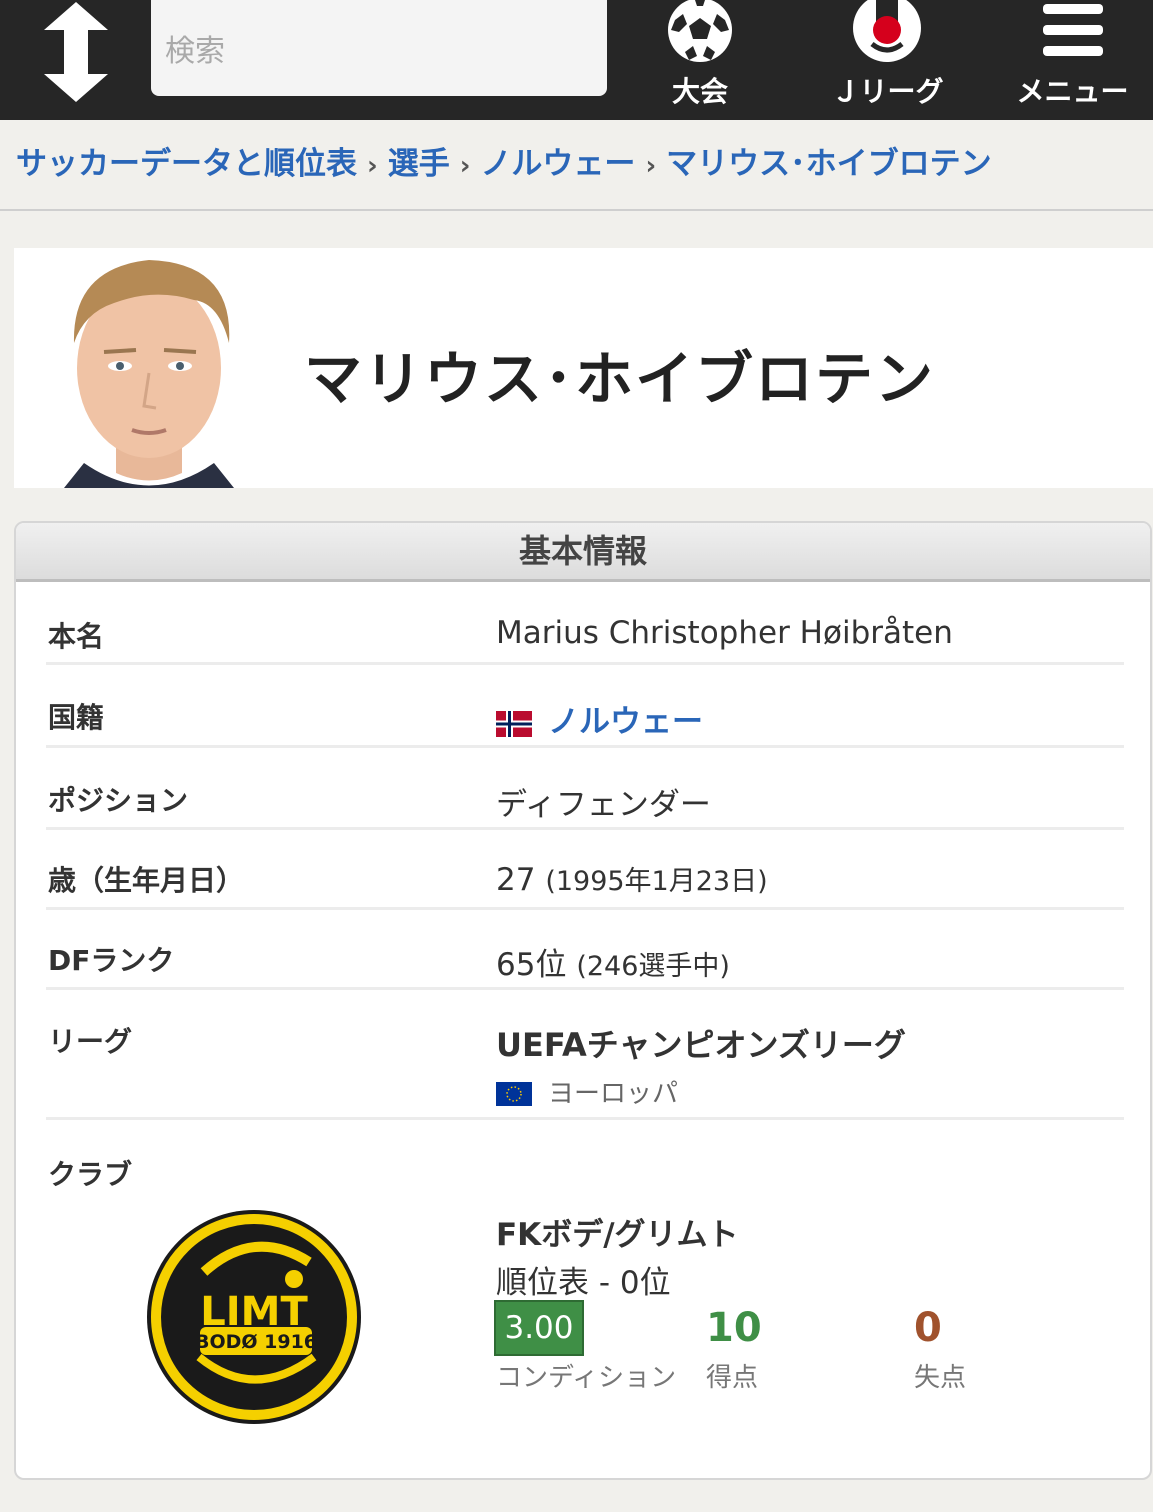  Describe the element at coordinates (111, 960) in the screenshot. I see `df-rank-label: DFランク` at that location.